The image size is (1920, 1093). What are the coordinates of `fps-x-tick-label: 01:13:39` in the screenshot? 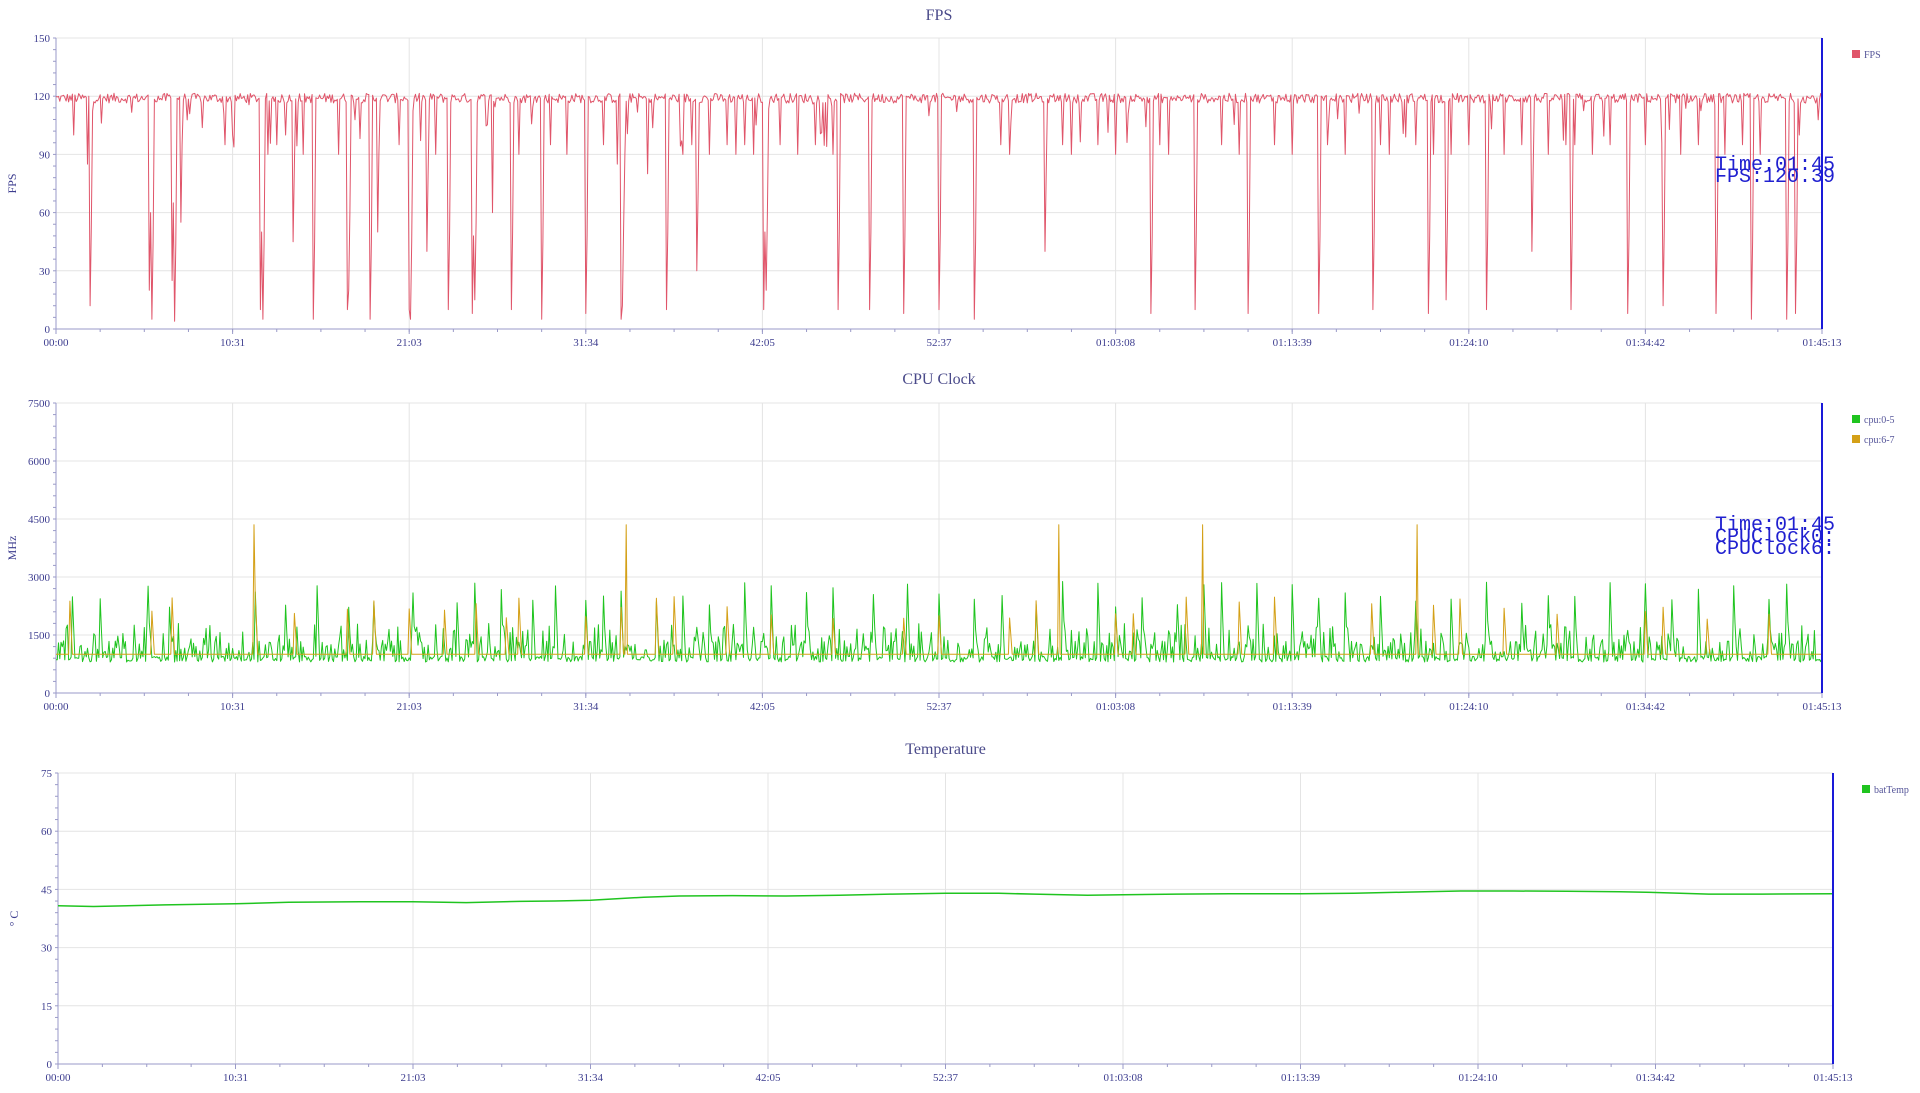 It's located at (1293, 343).